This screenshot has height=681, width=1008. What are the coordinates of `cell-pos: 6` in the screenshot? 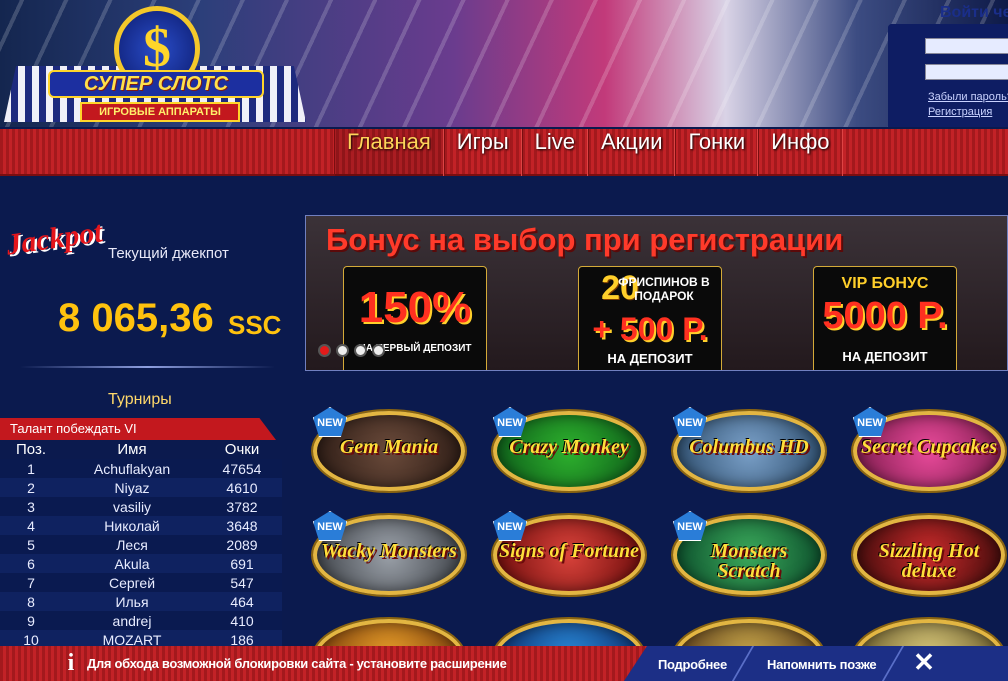 It's located at (31, 563).